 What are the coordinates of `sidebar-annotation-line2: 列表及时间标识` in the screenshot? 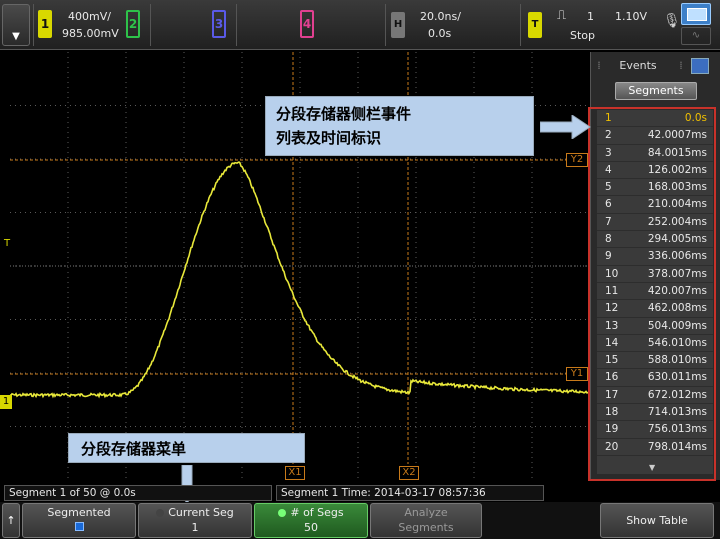 It's located at (329, 138).